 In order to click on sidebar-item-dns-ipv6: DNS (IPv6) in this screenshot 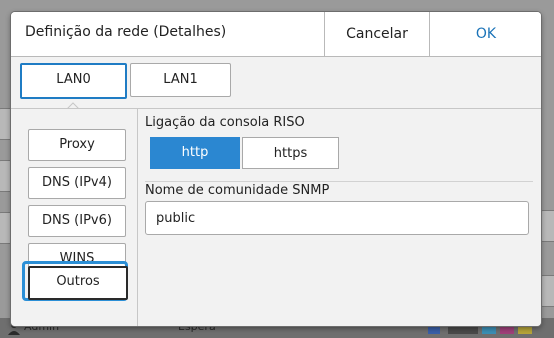, I will do `click(77, 221)`.